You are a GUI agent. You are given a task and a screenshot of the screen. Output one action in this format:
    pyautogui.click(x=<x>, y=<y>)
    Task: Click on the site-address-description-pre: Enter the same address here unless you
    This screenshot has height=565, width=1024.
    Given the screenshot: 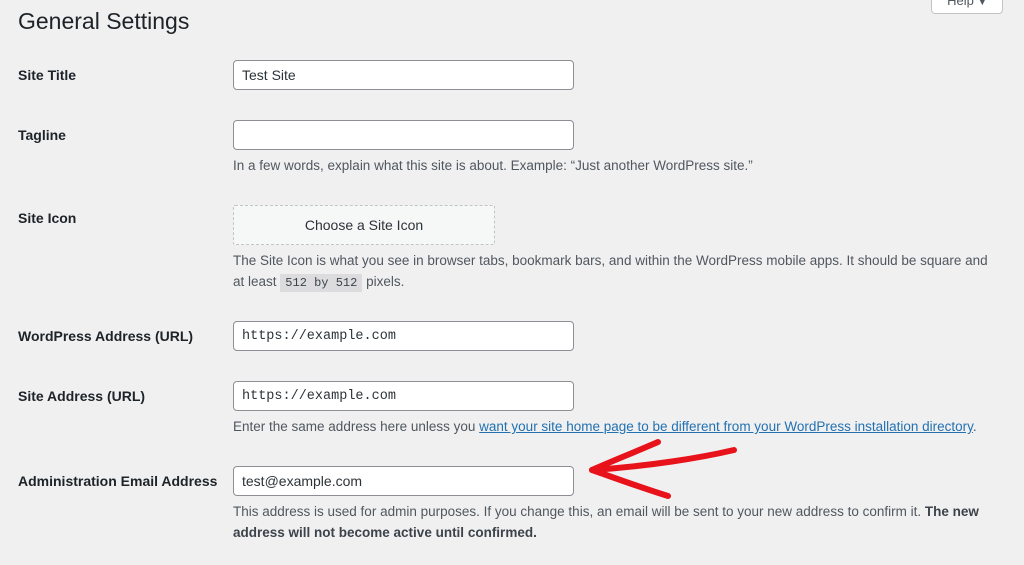 What is the action you would take?
    pyautogui.click(x=354, y=426)
    